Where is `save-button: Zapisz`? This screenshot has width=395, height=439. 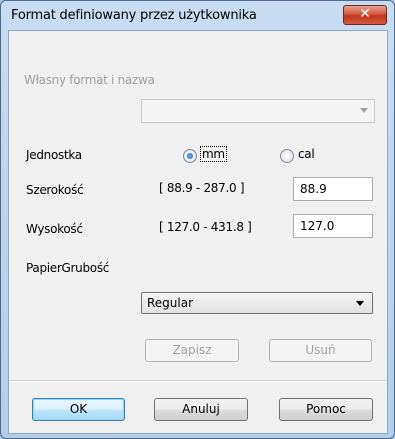
save-button: Zapisz is located at coordinates (192, 350).